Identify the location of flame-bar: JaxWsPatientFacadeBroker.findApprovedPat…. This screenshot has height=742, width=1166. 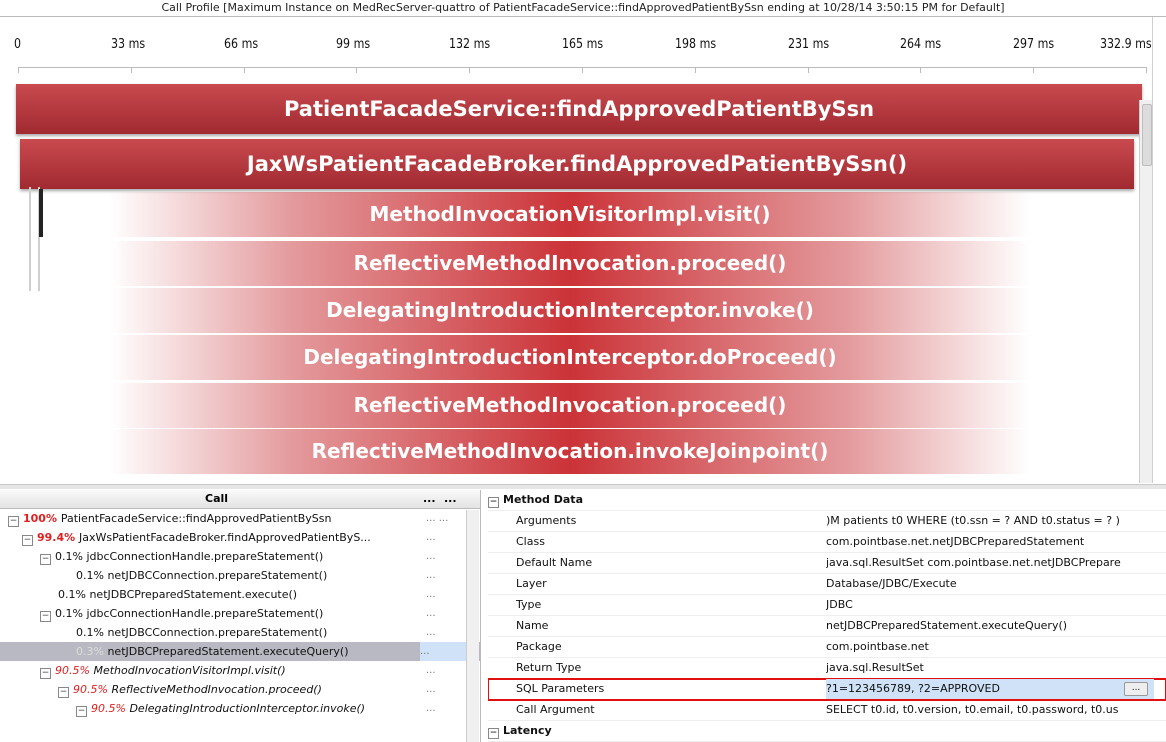
(577, 164).